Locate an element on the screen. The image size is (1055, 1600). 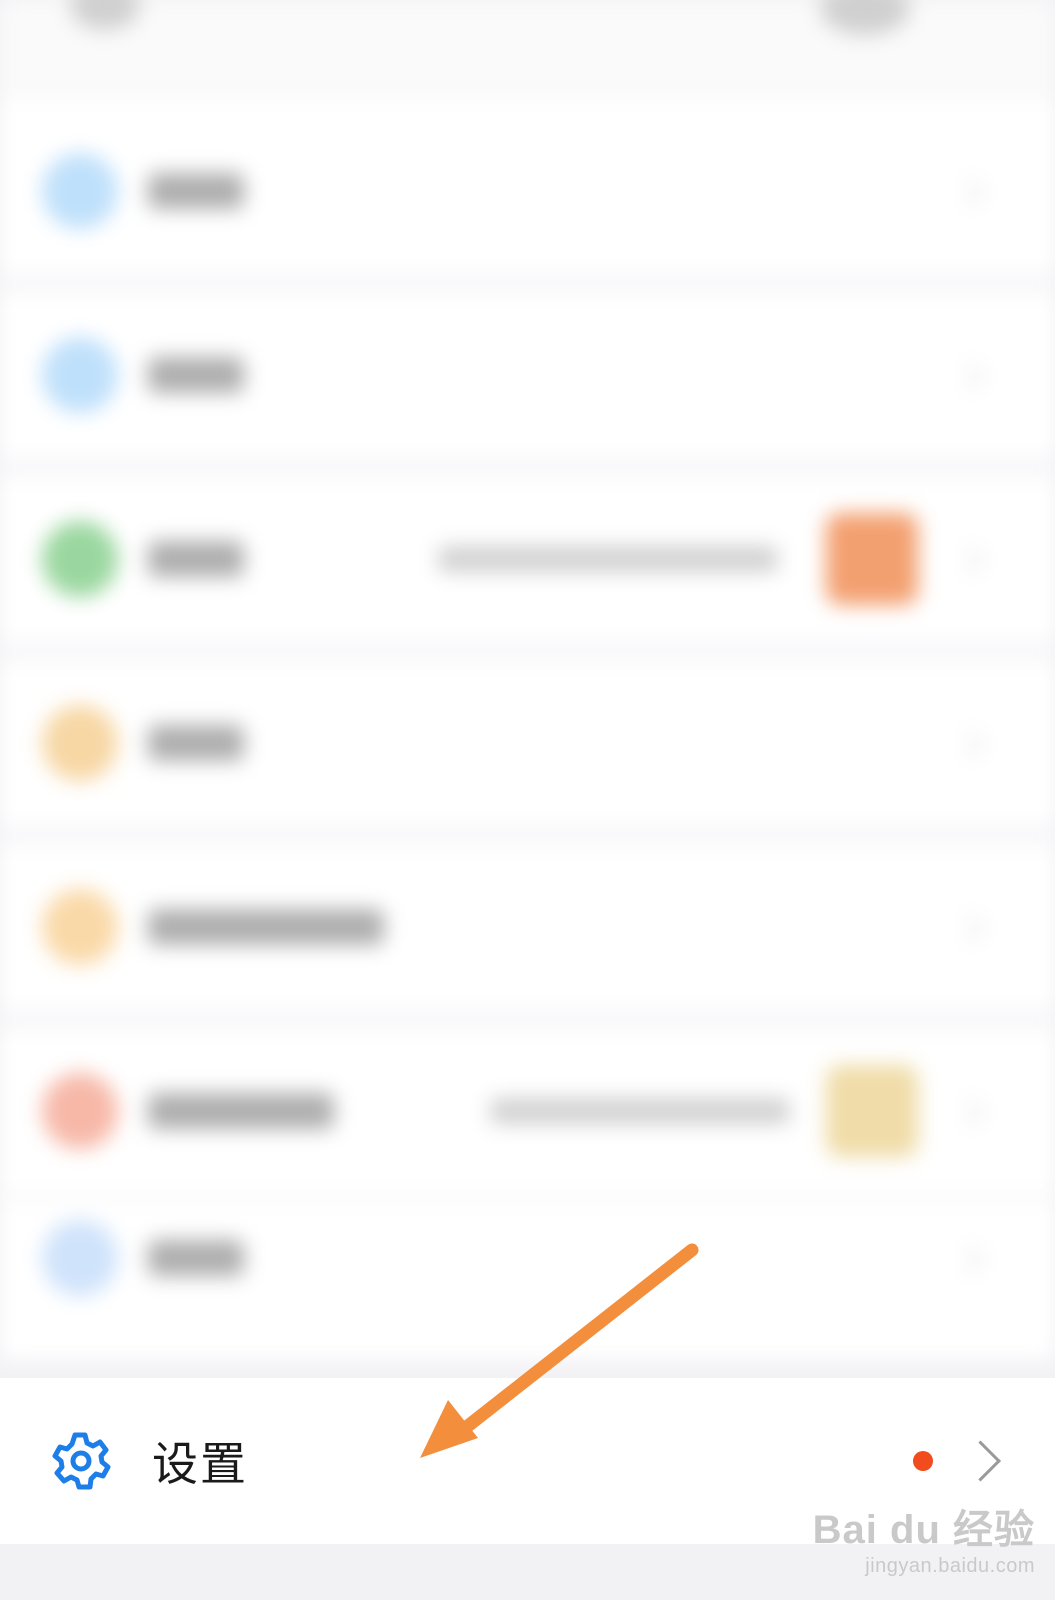
top-area is located at coordinates (527, 50).